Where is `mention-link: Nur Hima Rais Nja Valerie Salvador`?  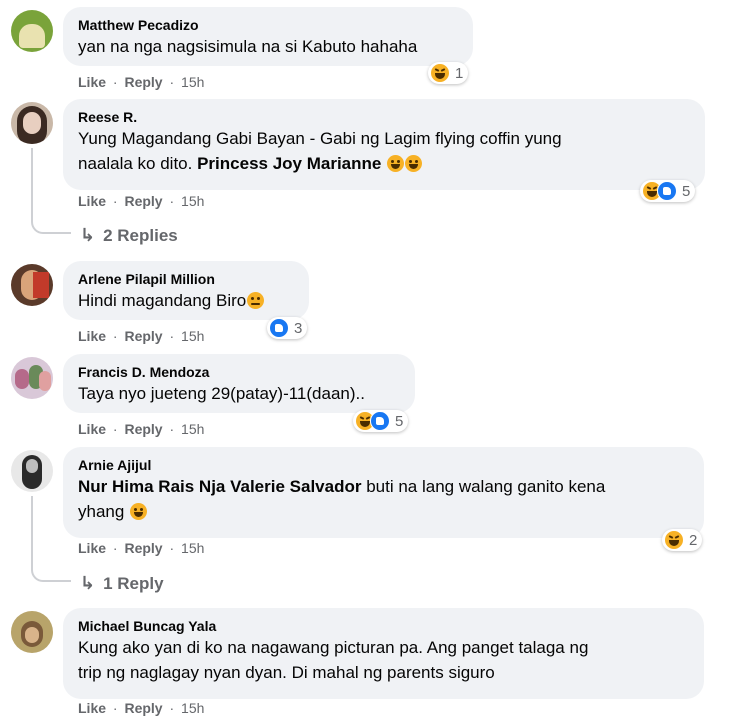
mention-link: Nur Hima Rais Nja Valerie Salvador is located at coordinates (219, 486).